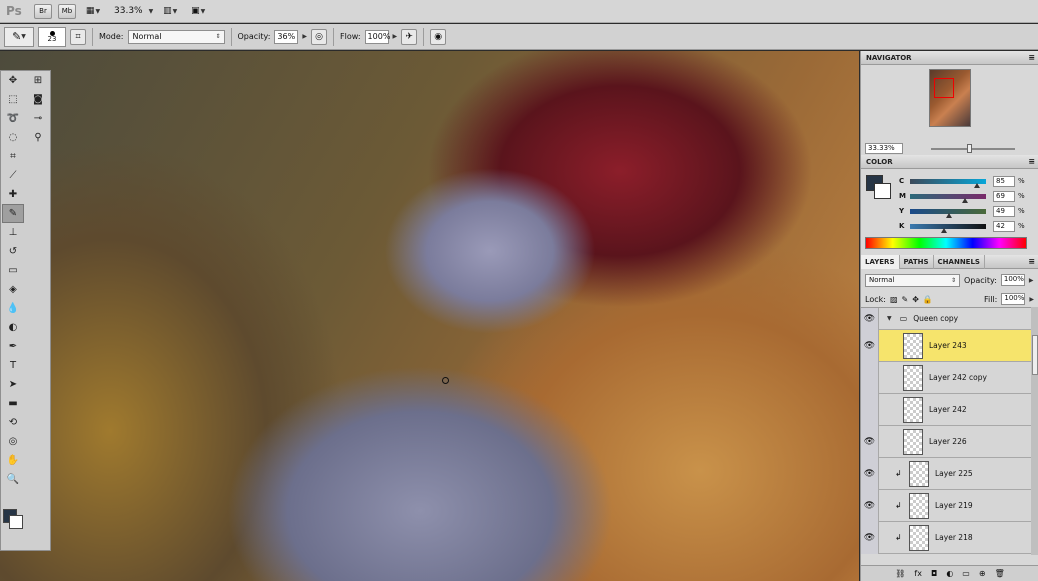  I want to click on magenta-slider, so click(948, 198).